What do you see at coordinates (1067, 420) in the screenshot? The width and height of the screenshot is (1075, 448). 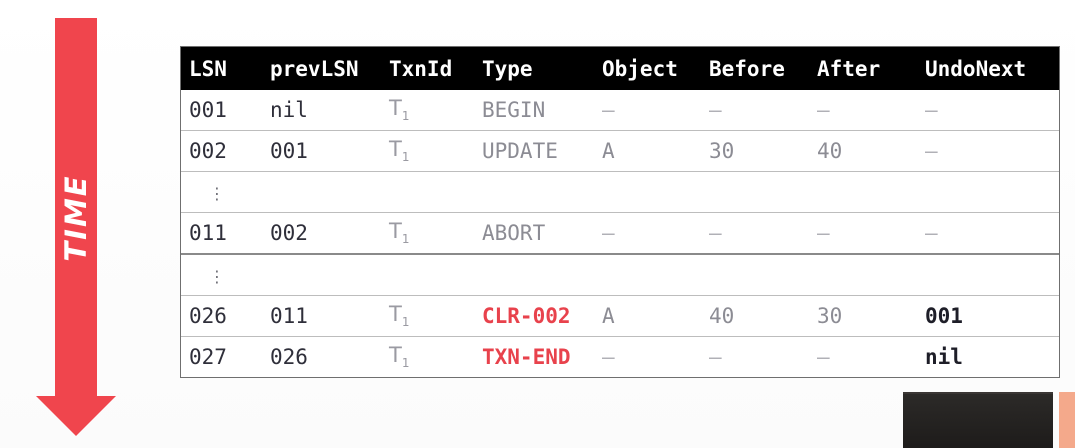 I see `webcam-edge-strip` at bounding box center [1067, 420].